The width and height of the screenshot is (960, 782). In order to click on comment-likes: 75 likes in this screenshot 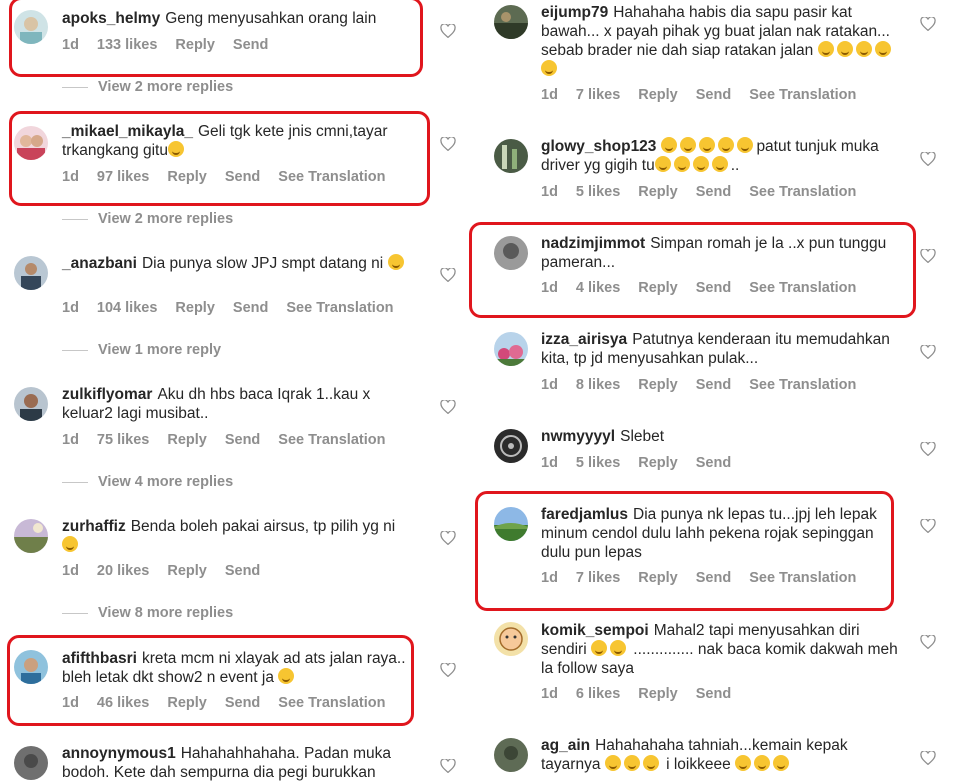, I will do `click(123, 440)`.